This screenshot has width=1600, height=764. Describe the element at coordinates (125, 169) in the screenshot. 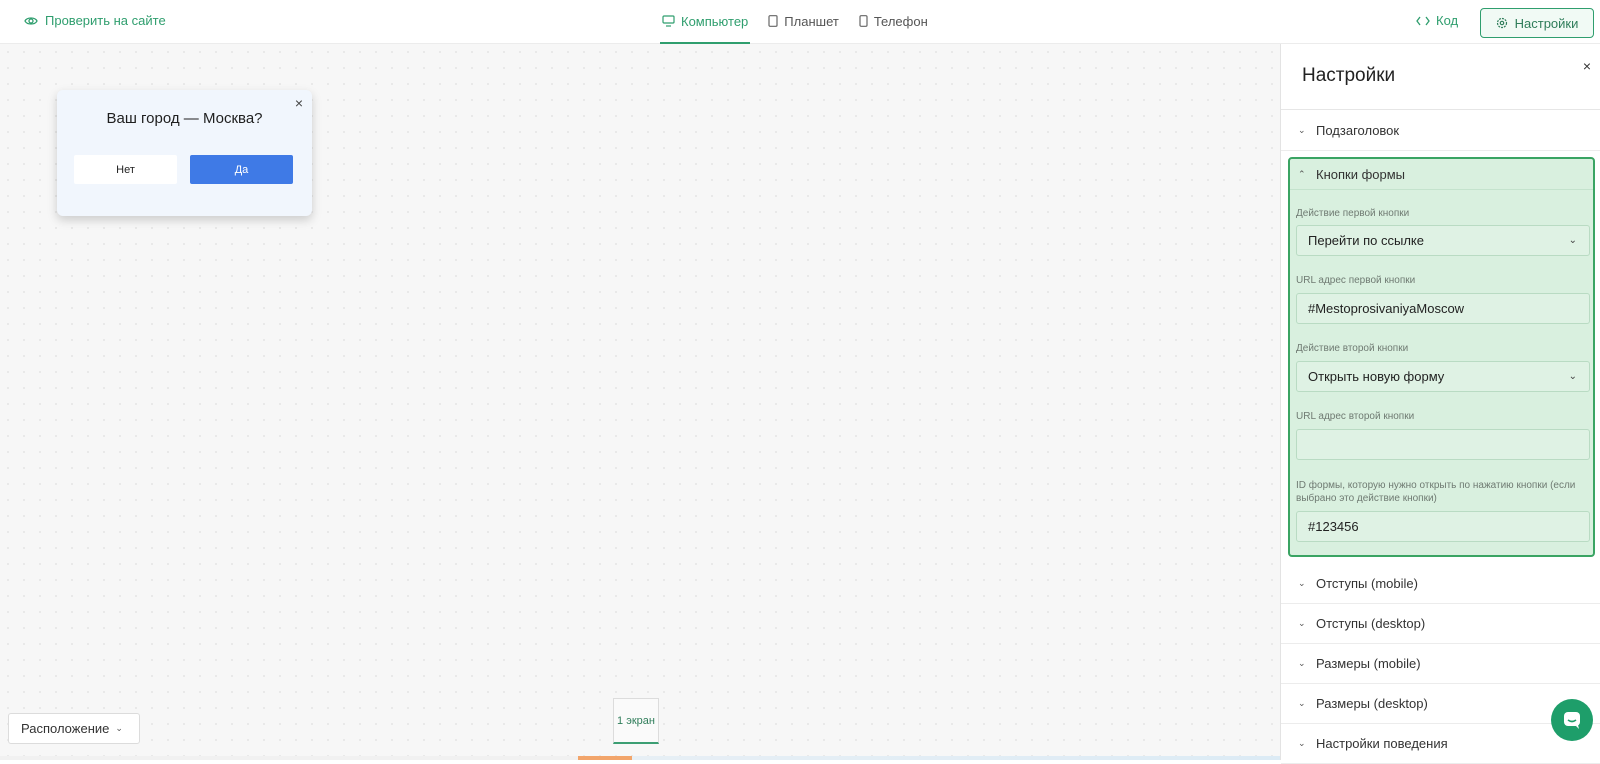

I see `no-button: Нет` at that location.